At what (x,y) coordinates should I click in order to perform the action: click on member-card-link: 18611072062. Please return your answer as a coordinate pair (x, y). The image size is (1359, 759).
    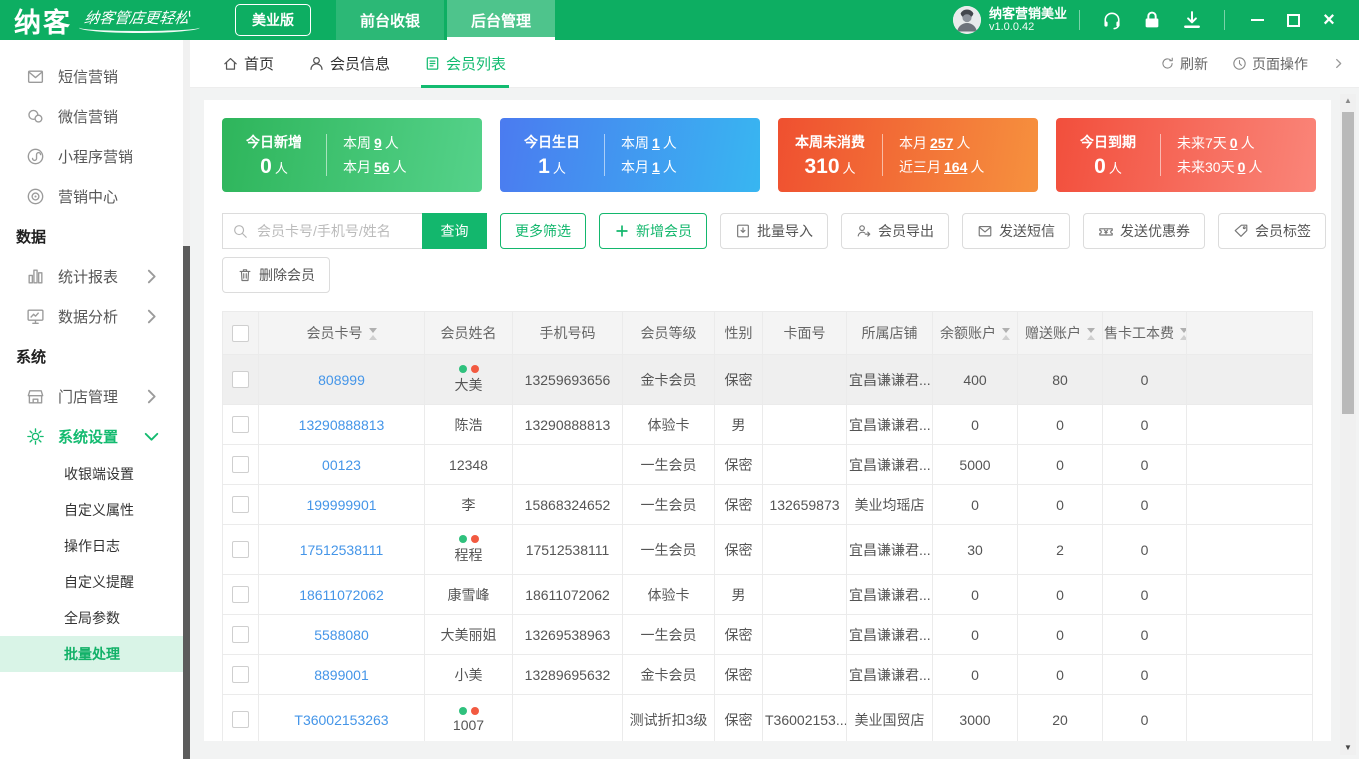
    Looking at the image, I should click on (341, 595).